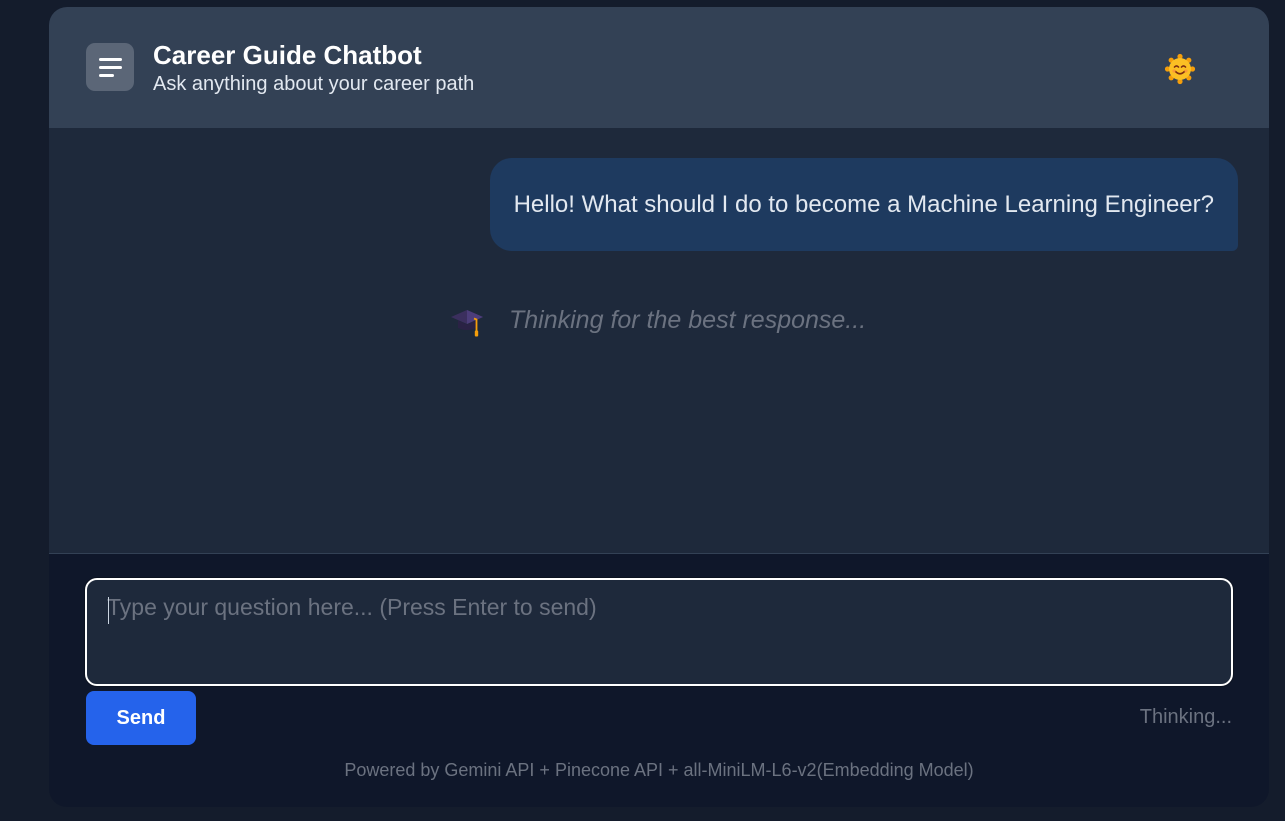 The height and width of the screenshot is (821, 1285). I want to click on question-input, so click(657, 632).